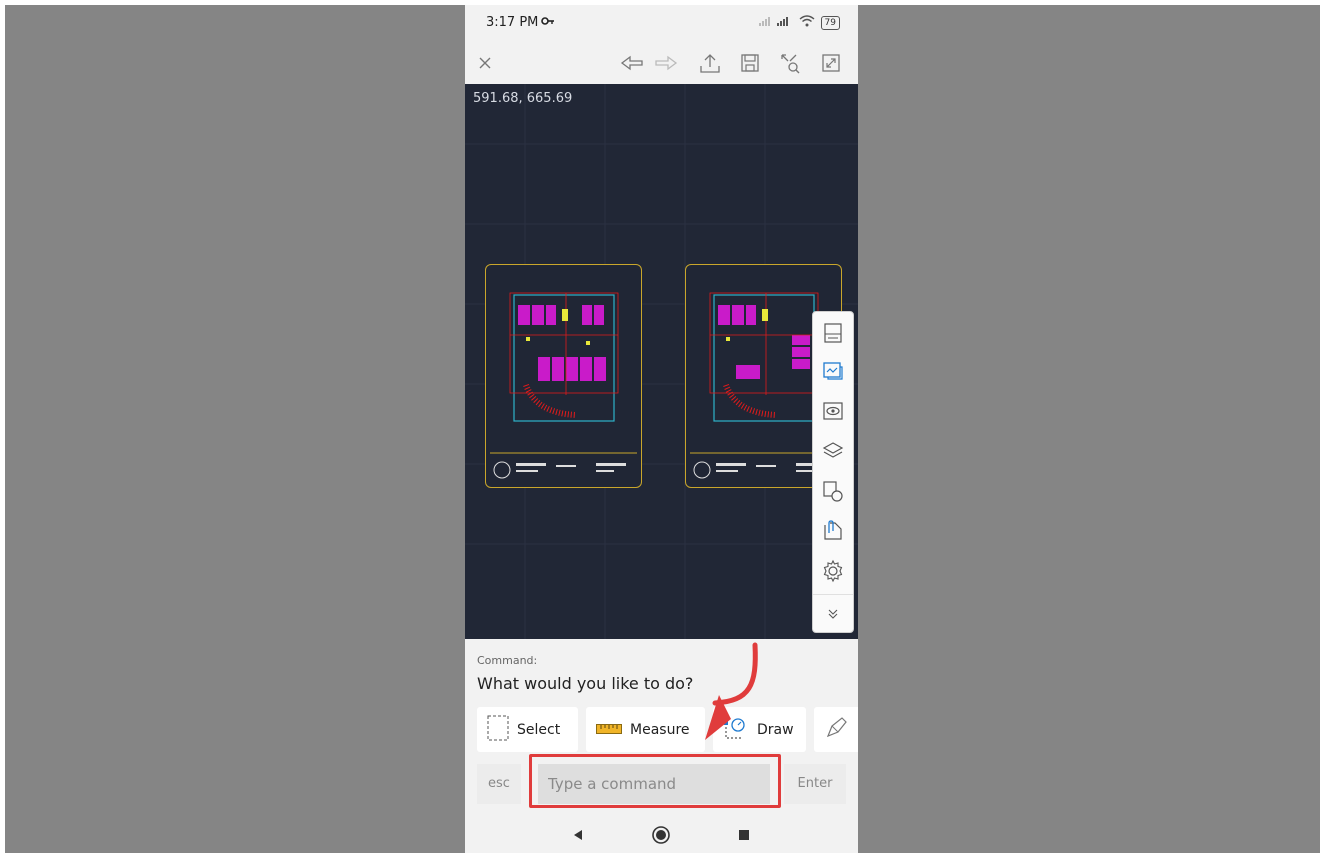  I want to click on draw-icon, so click(736, 730).